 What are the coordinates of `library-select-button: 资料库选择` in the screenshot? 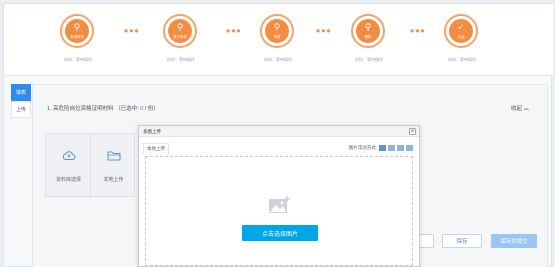 It's located at (68, 166).